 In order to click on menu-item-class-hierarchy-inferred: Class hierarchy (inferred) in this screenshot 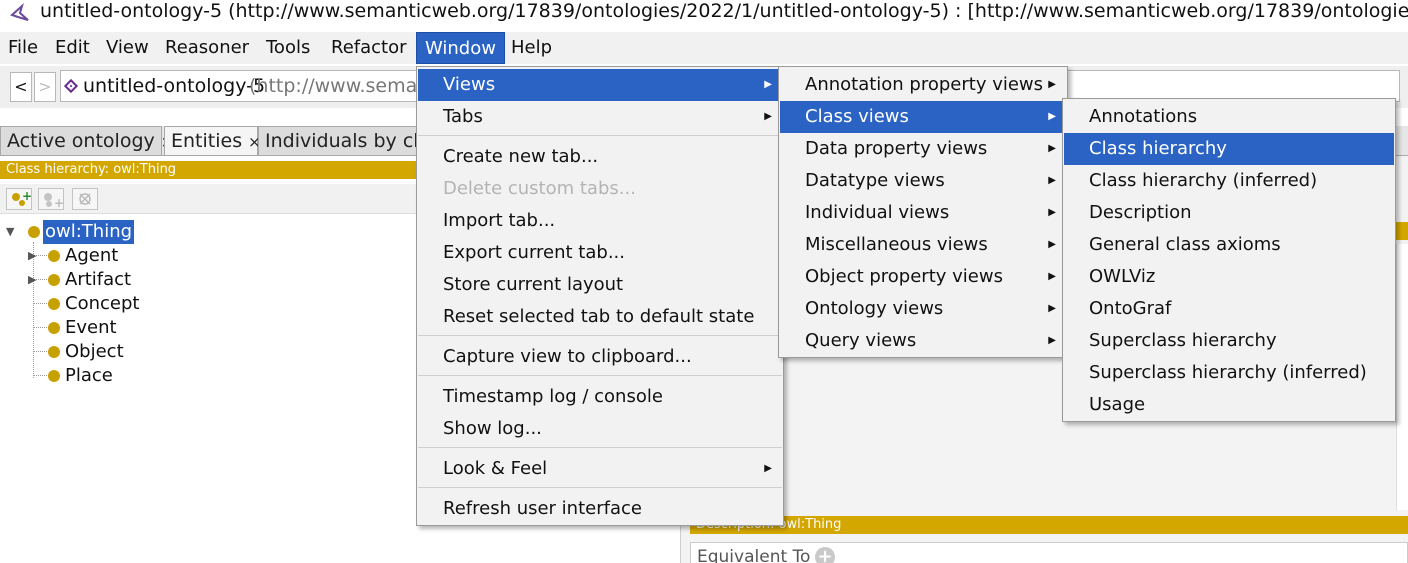, I will do `click(1229, 181)`.